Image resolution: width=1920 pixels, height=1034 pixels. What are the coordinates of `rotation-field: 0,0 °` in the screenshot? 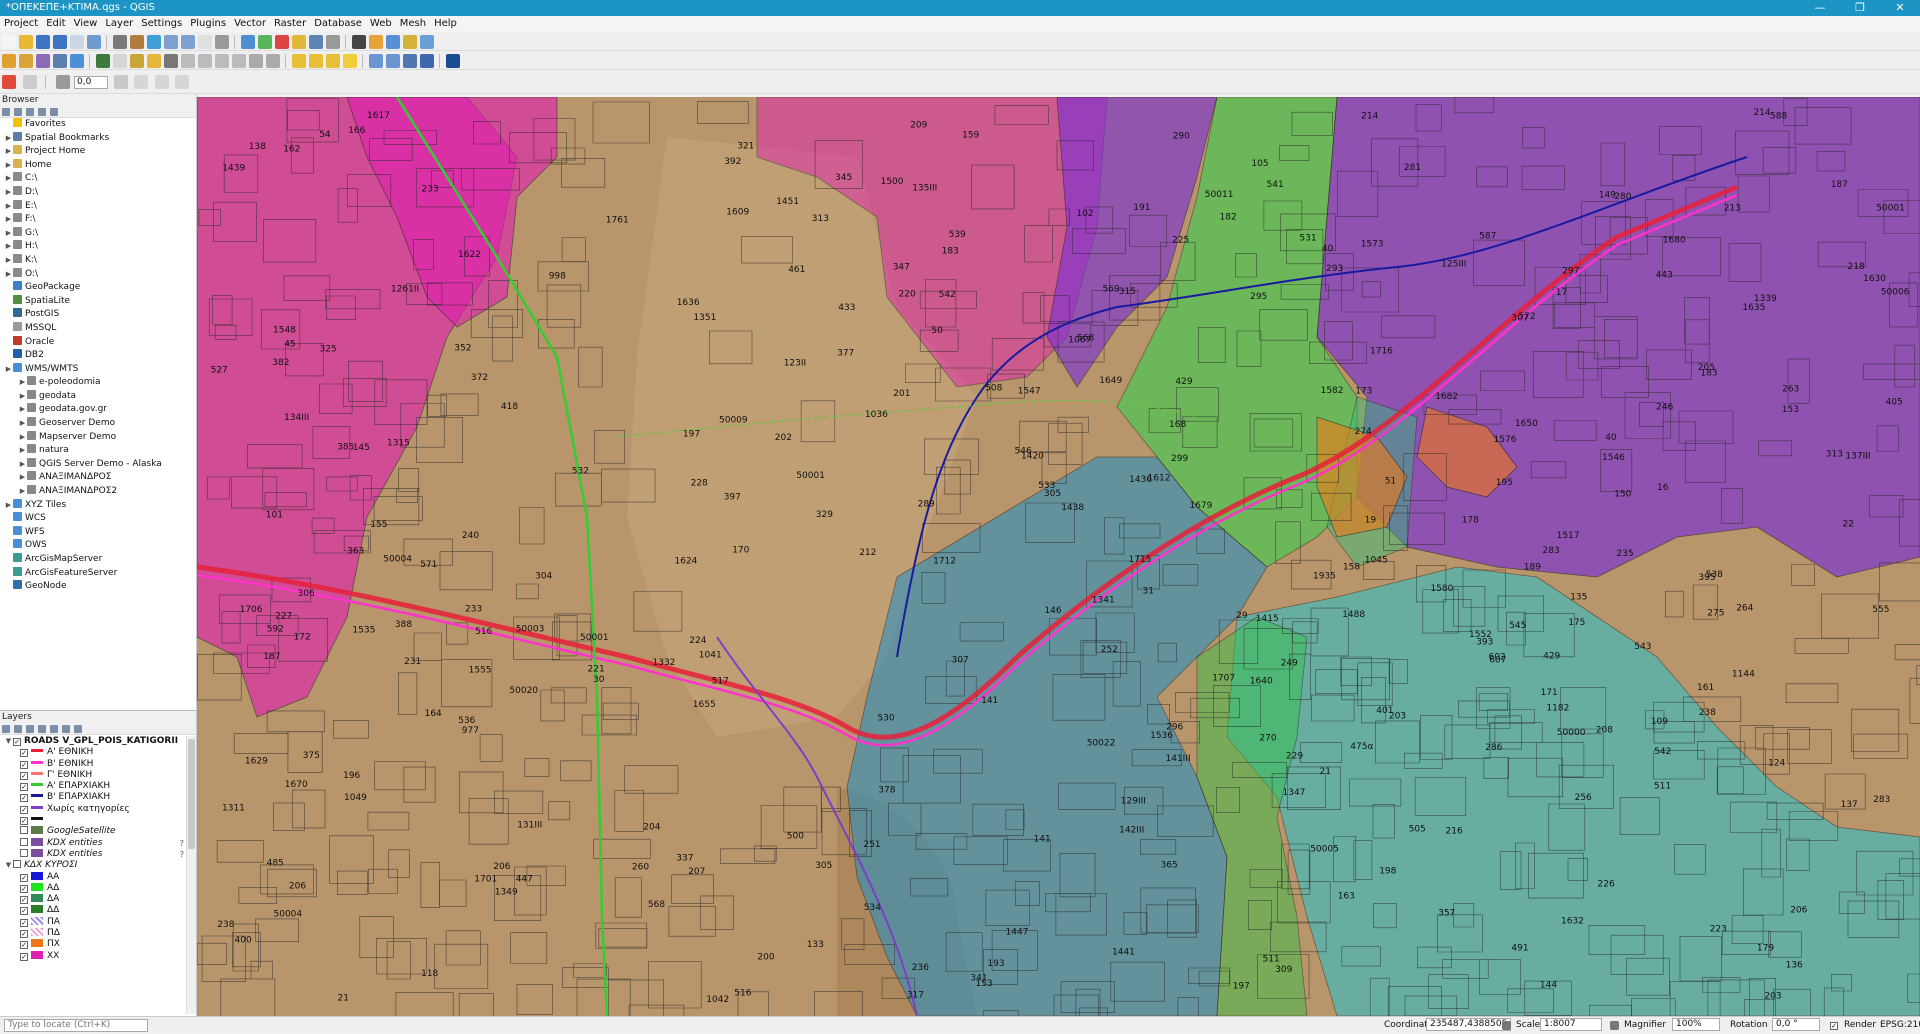 It's located at (1796, 1024).